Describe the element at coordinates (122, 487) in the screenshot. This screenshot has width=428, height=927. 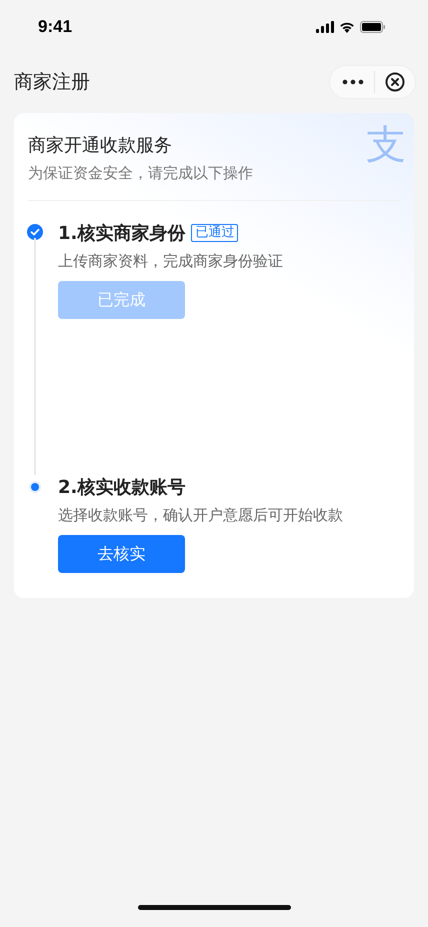
I see `step-title: 2.核实收款账号` at that location.